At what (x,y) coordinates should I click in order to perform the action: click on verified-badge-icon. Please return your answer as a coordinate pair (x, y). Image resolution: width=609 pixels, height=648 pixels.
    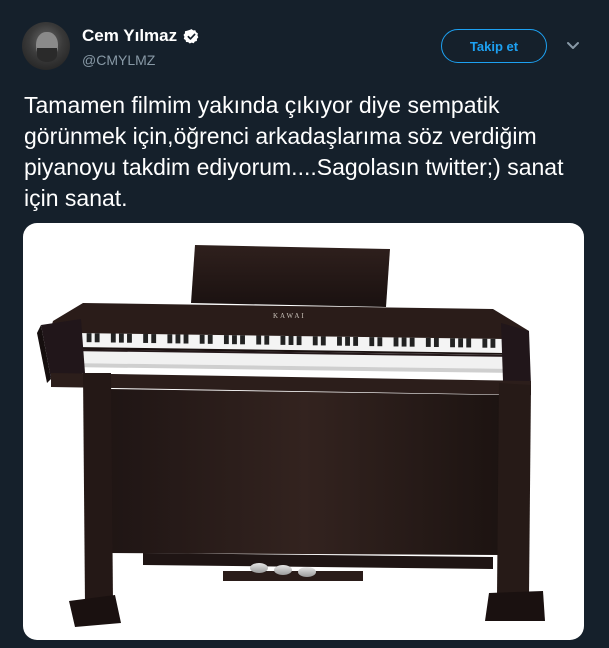
    Looking at the image, I should click on (191, 36).